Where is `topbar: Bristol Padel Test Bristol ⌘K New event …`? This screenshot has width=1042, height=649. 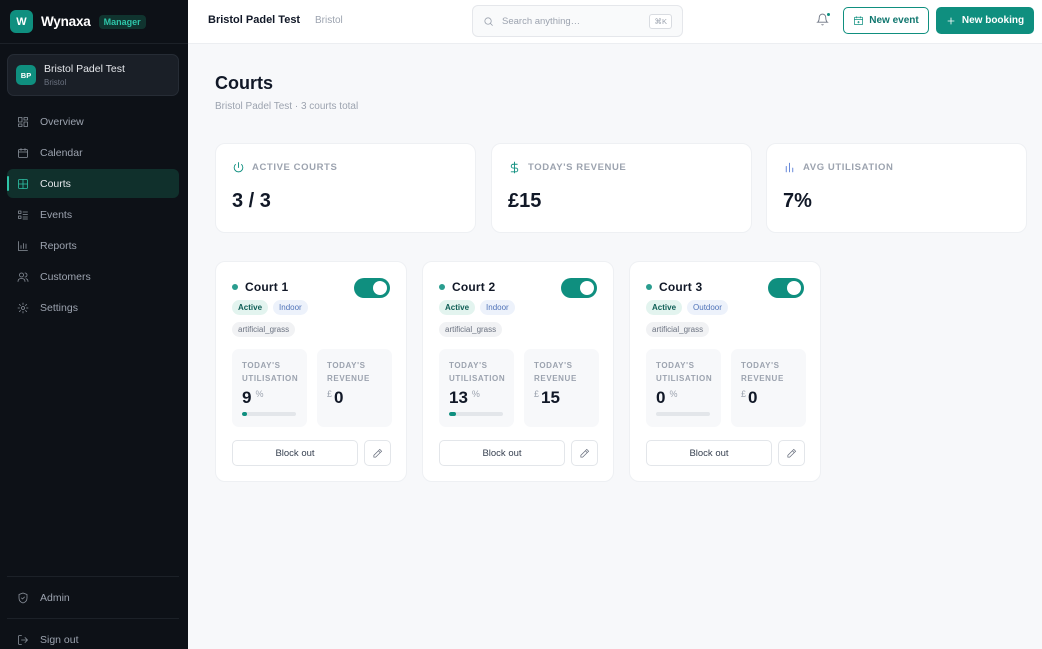 topbar: Bristol Padel Test Bristol ⌘K New event … is located at coordinates (615, 22).